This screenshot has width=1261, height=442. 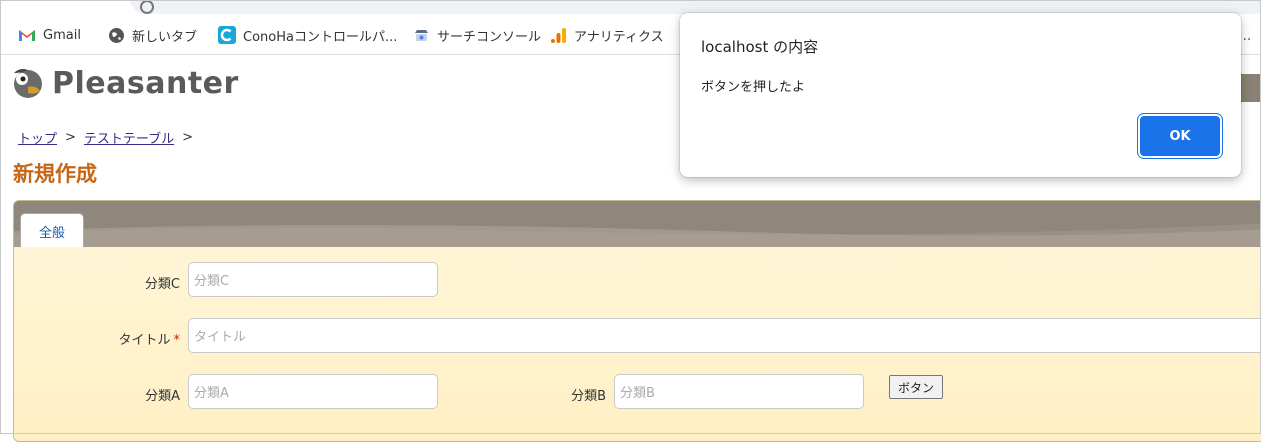 I want to click on bookmark-gmail: Gmail, so click(x=49, y=35).